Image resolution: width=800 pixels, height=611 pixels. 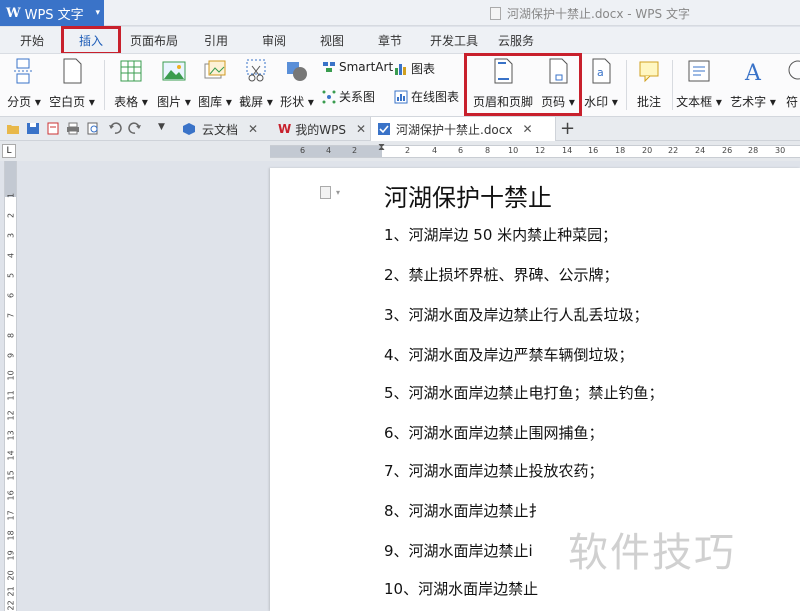 I want to click on tab-chapter: 章节, so click(x=390, y=40).